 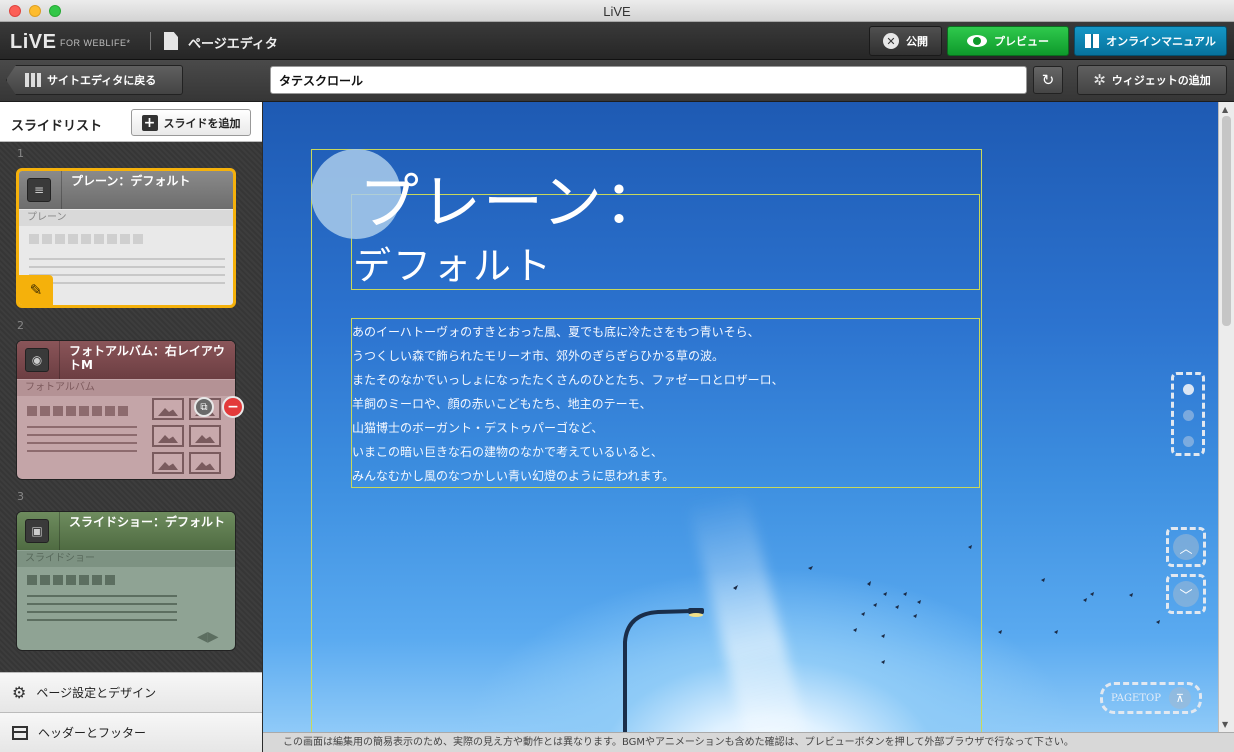 I want to click on plus-icon: +, so click(x=149, y=122).